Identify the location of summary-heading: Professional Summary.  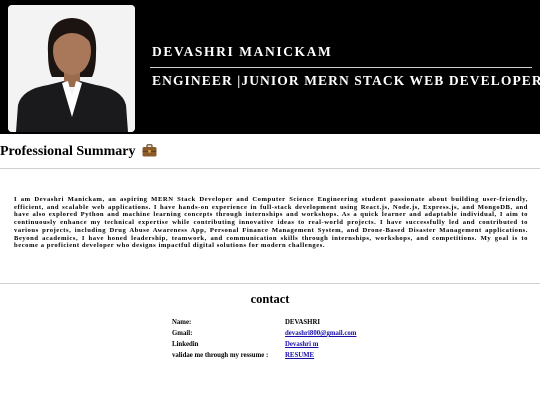
(78, 153).